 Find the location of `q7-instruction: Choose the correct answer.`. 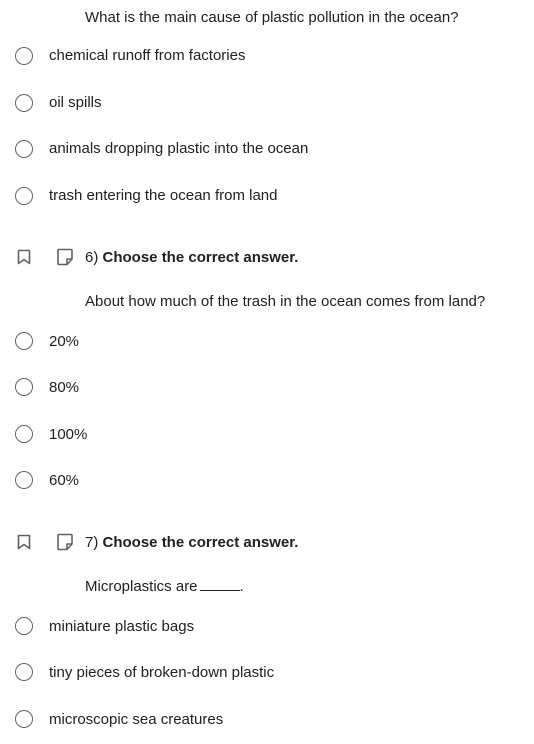

q7-instruction: Choose the correct answer. is located at coordinates (200, 542).